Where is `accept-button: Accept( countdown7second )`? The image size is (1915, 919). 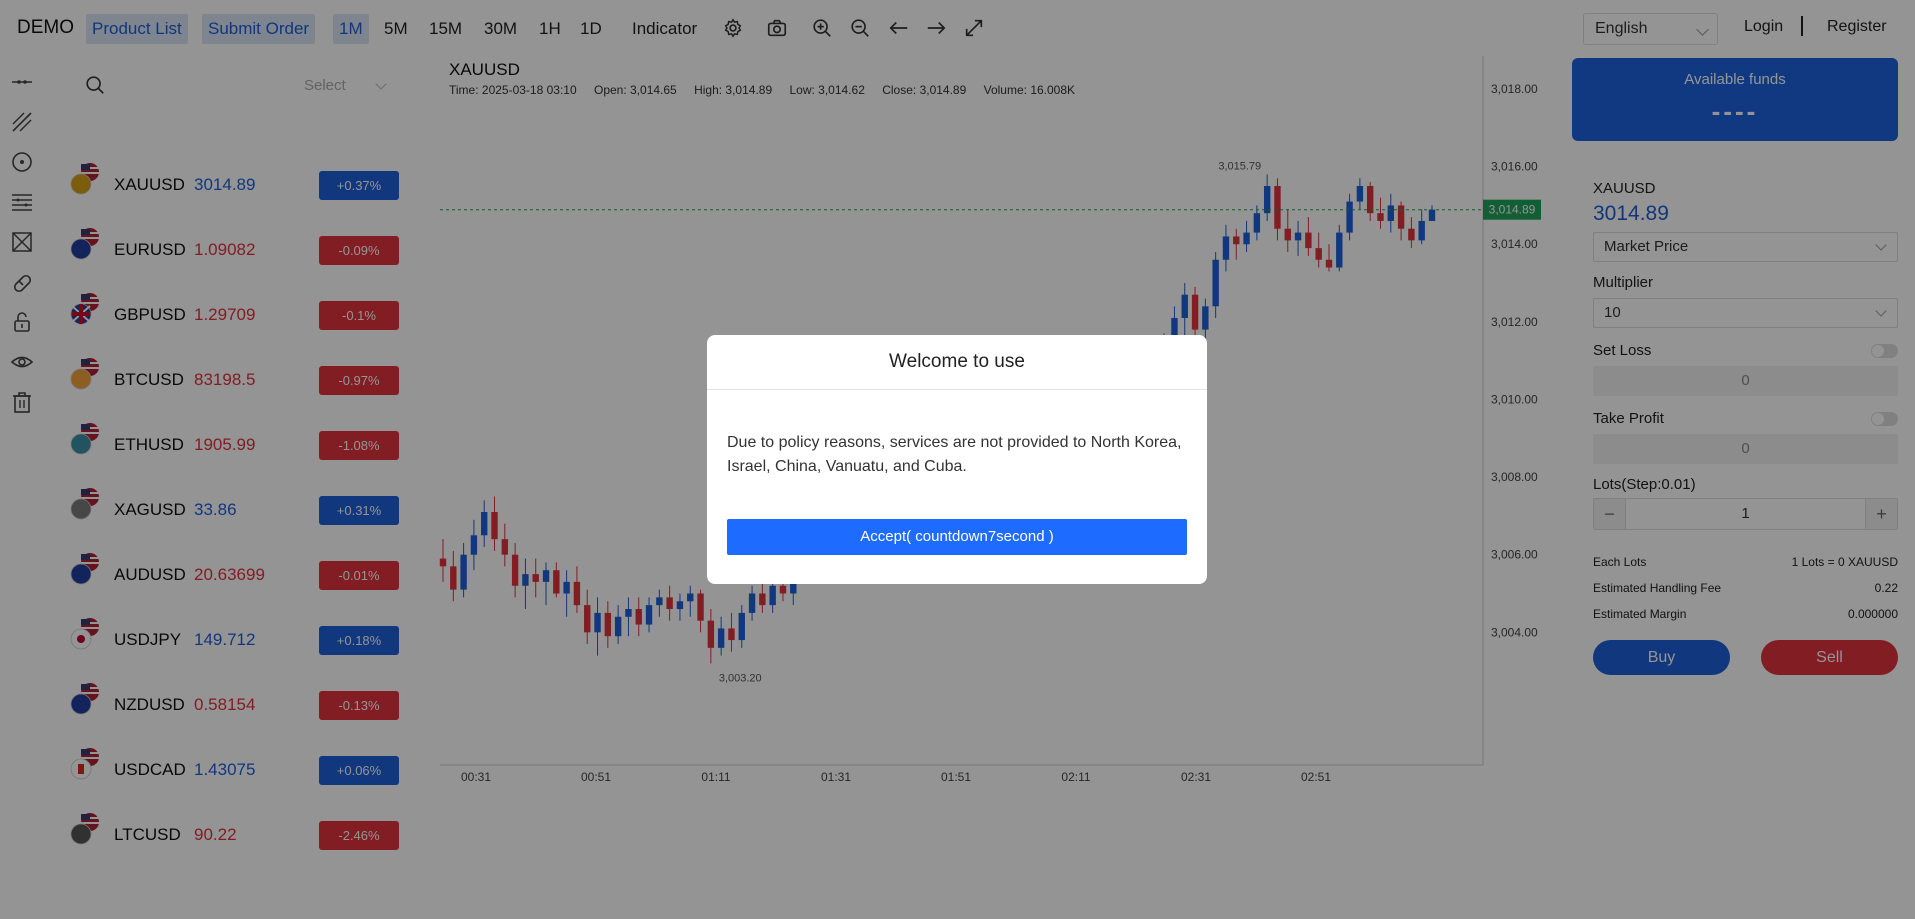
accept-button: Accept( countdown7second ) is located at coordinates (957, 537).